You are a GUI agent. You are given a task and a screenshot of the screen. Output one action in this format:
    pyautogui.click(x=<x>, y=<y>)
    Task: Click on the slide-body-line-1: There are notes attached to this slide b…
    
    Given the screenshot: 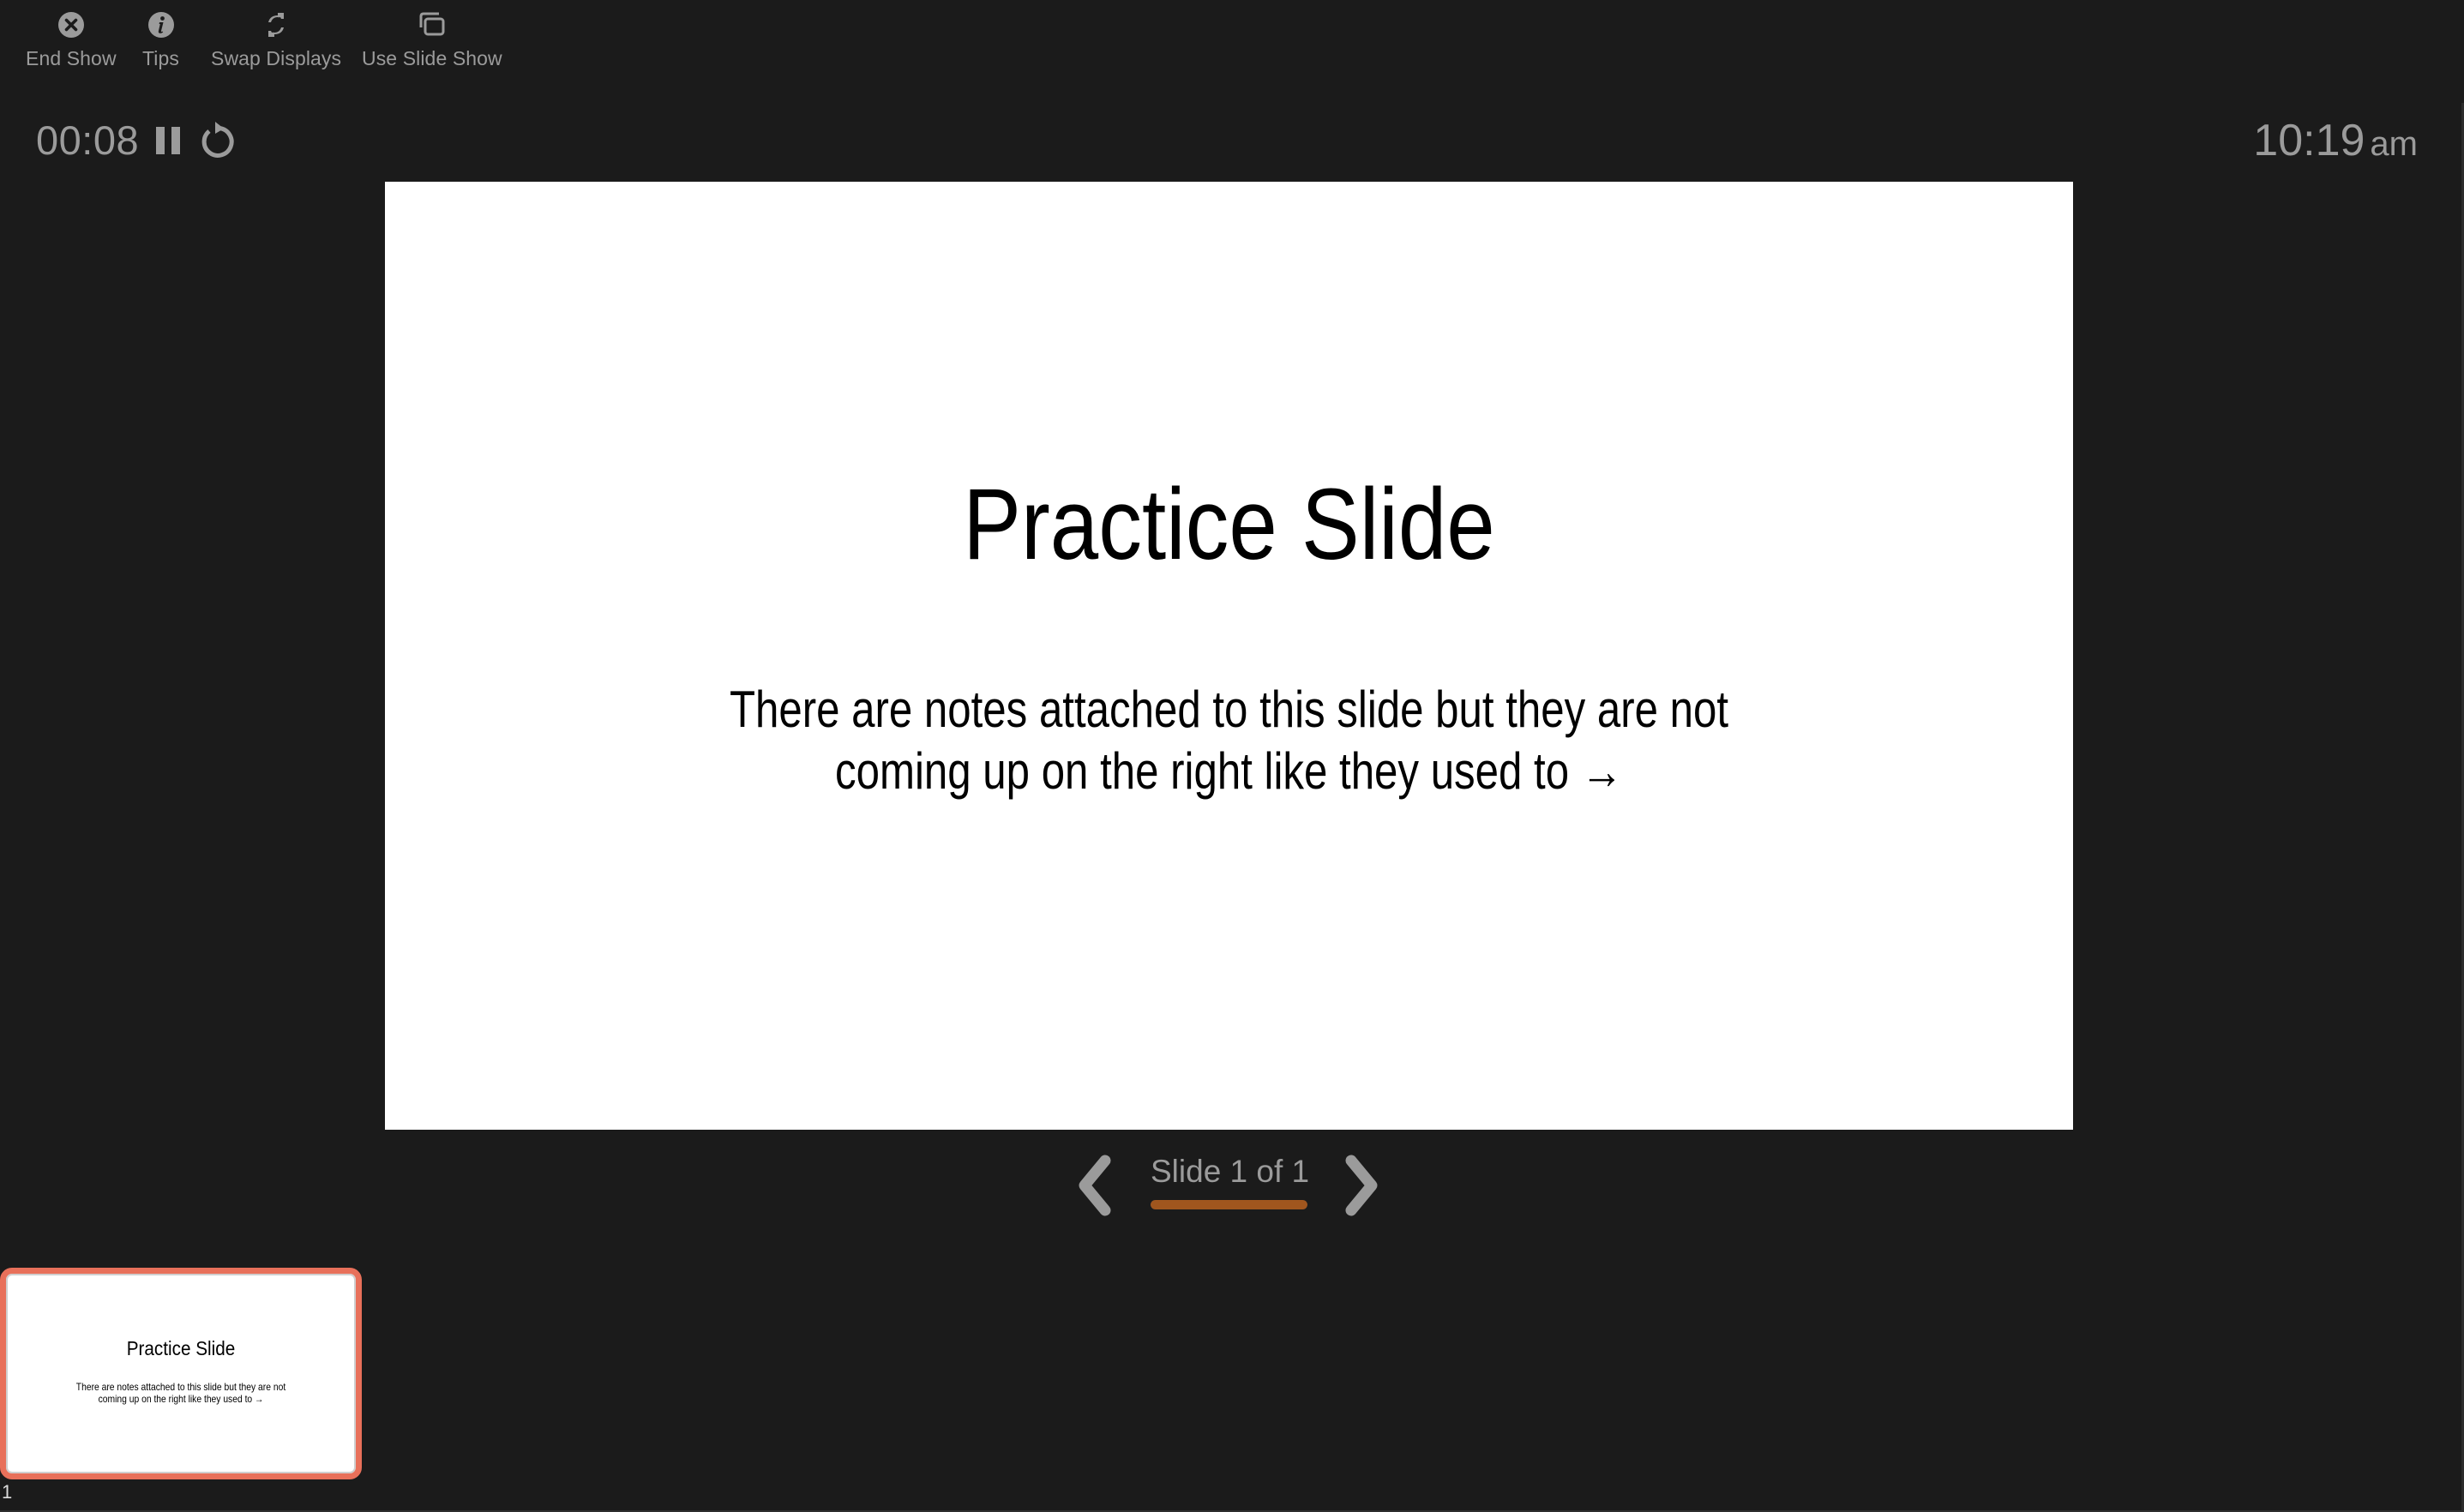 What is the action you would take?
    pyautogui.click(x=1229, y=709)
    